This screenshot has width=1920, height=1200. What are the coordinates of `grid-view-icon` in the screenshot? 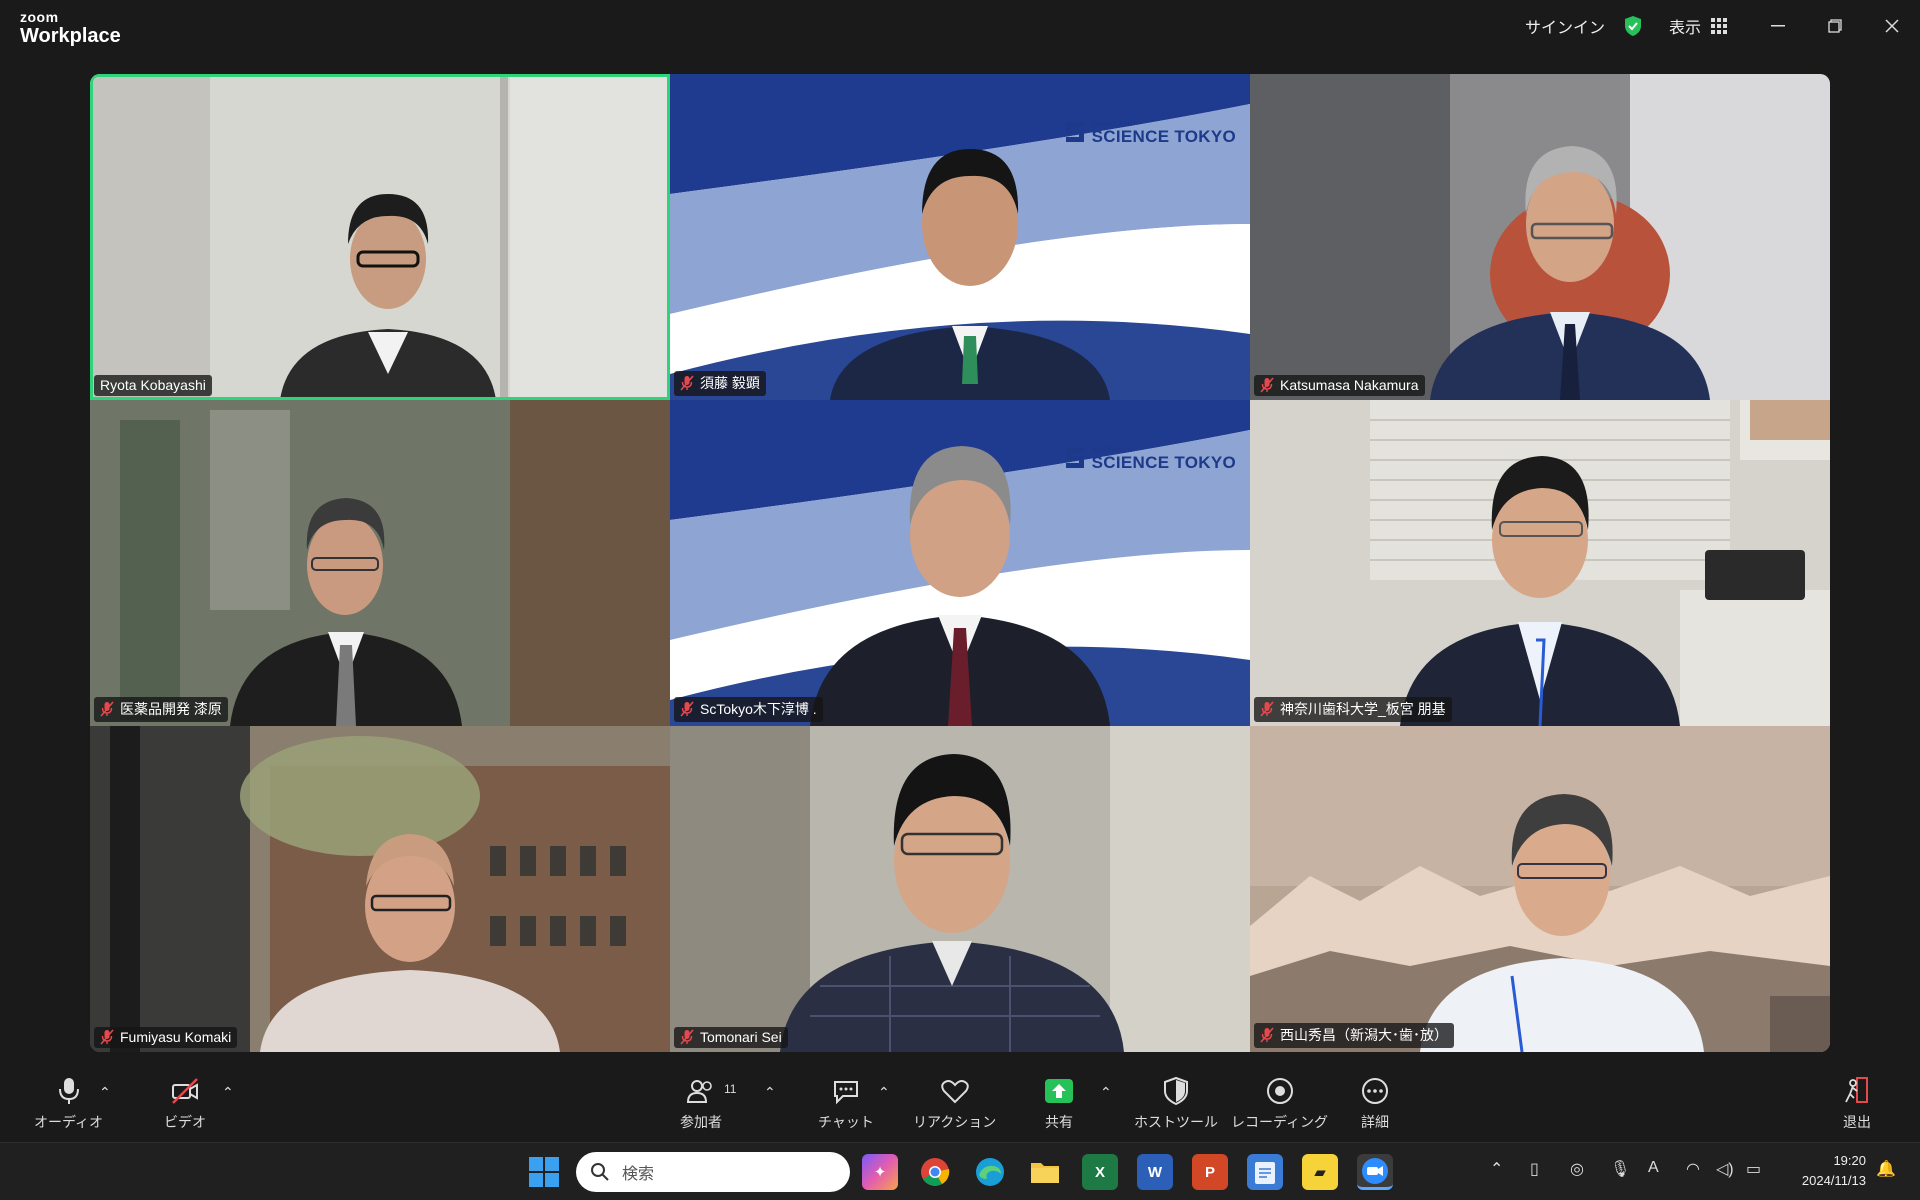 It's located at (1719, 26).